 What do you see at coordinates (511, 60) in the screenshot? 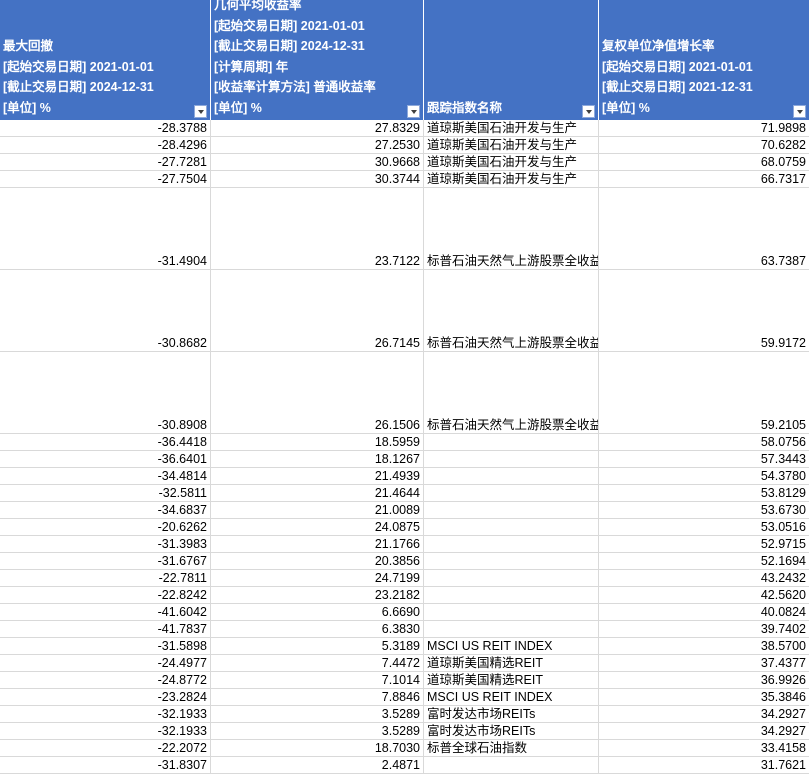
I see `header-tracking-index-name: 跟踪指数名称` at bounding box center [511, 60].